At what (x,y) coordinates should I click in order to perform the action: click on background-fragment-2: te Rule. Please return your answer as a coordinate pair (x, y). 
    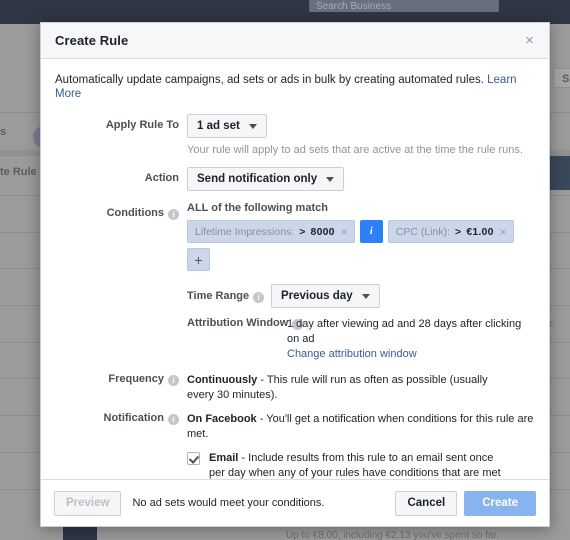
    Looking at the image, I should click on (18, 172).